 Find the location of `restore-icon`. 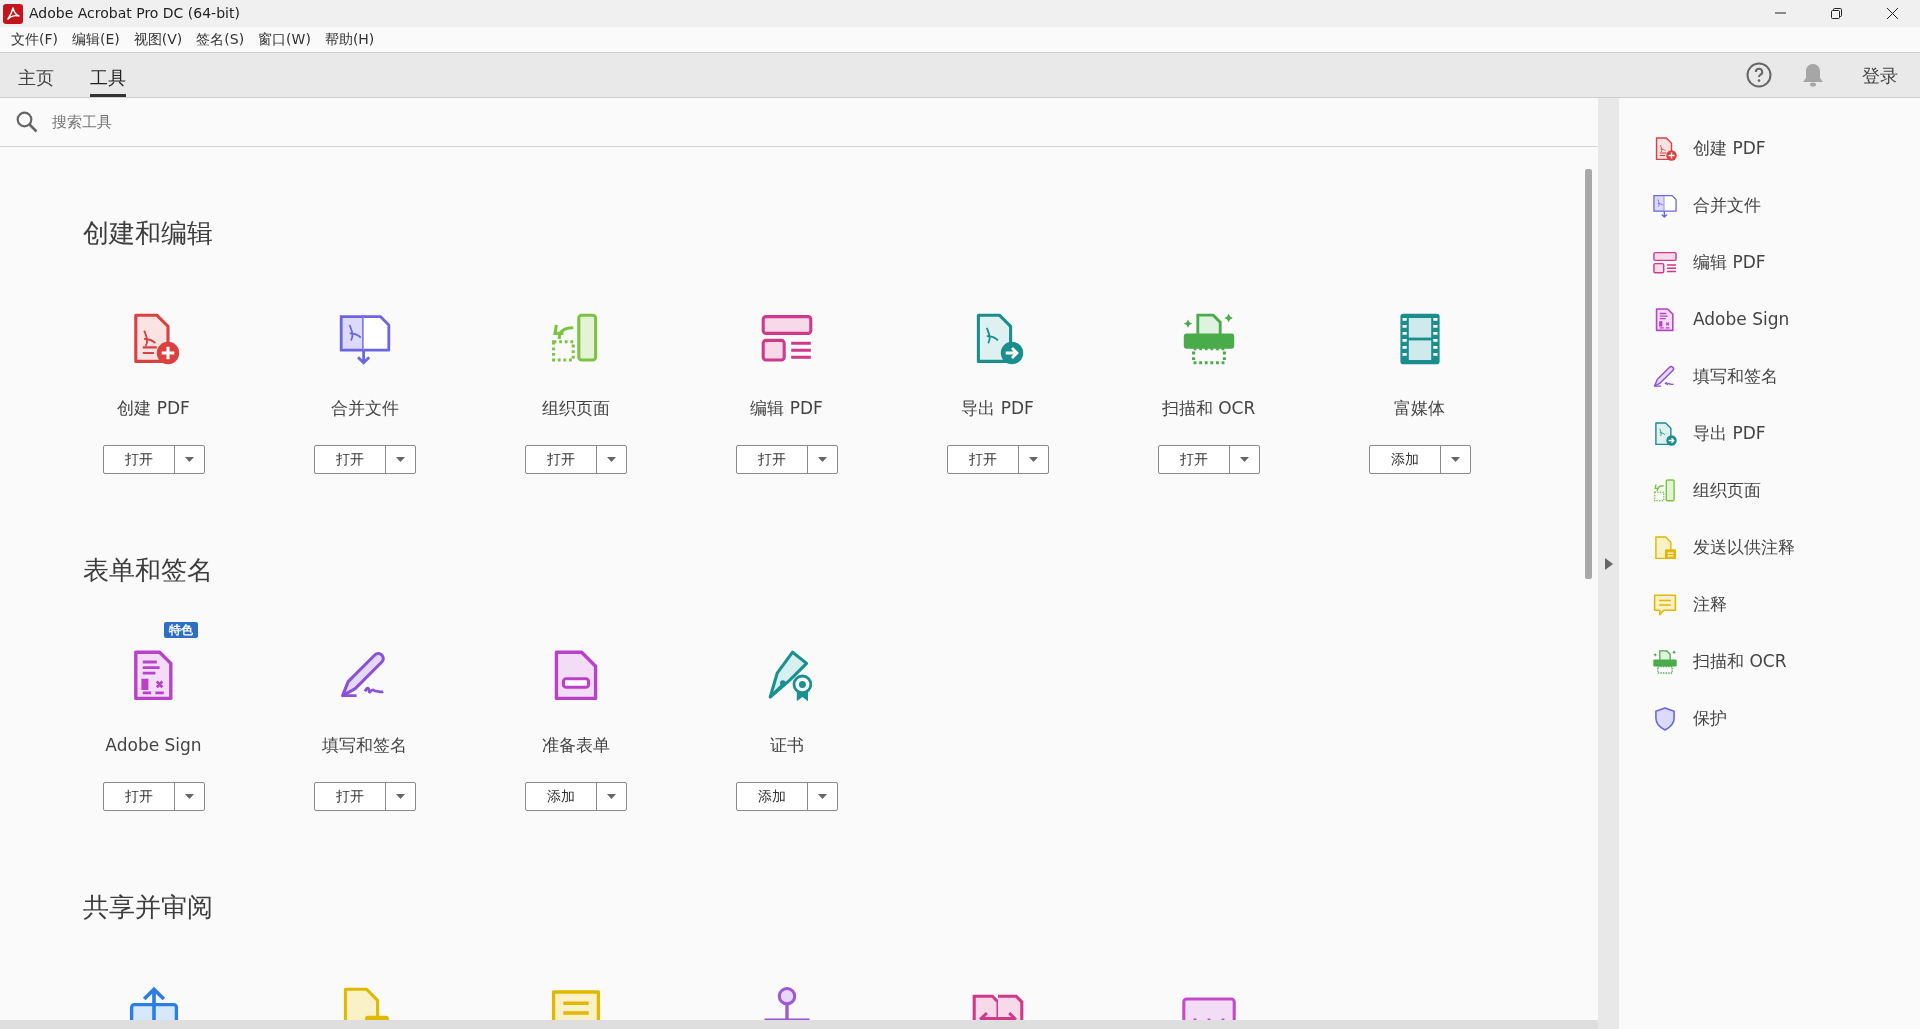

restore-icon is located at coordinates (1836, 13).